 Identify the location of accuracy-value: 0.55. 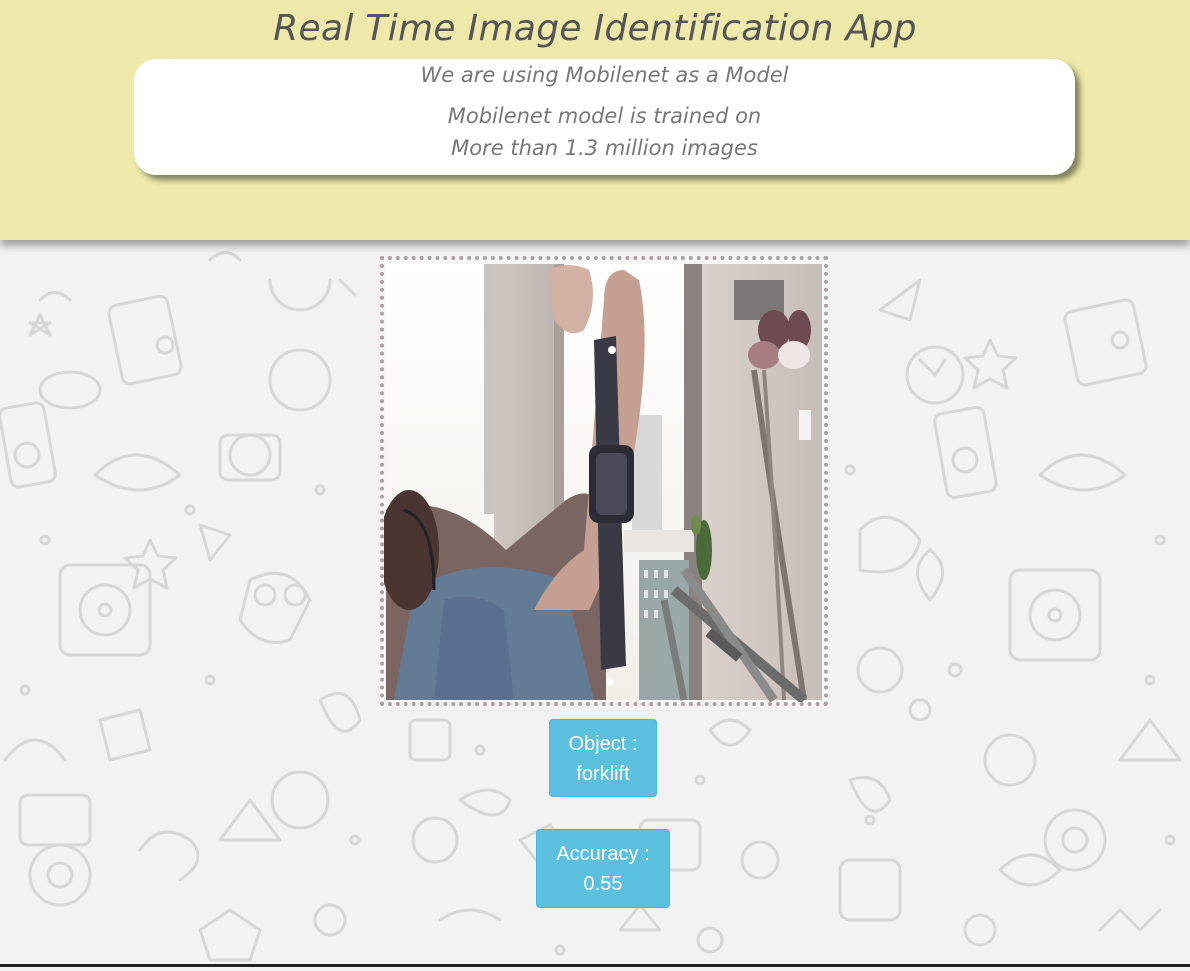
(603, 884).